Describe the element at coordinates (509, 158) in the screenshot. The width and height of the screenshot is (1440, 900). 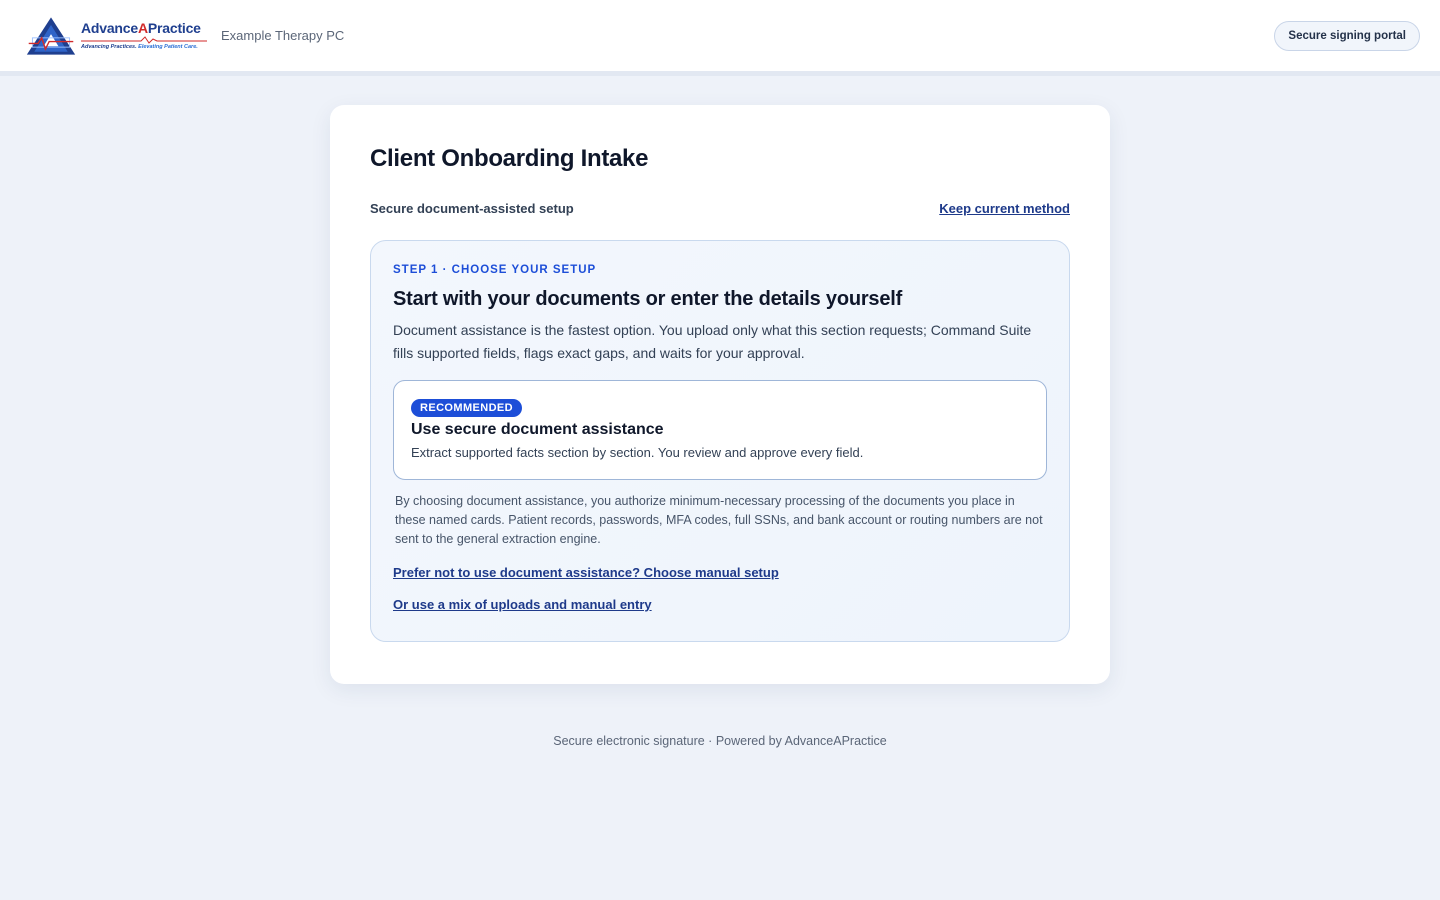
I see `page-title: Client Onboarding Intake` at that location.